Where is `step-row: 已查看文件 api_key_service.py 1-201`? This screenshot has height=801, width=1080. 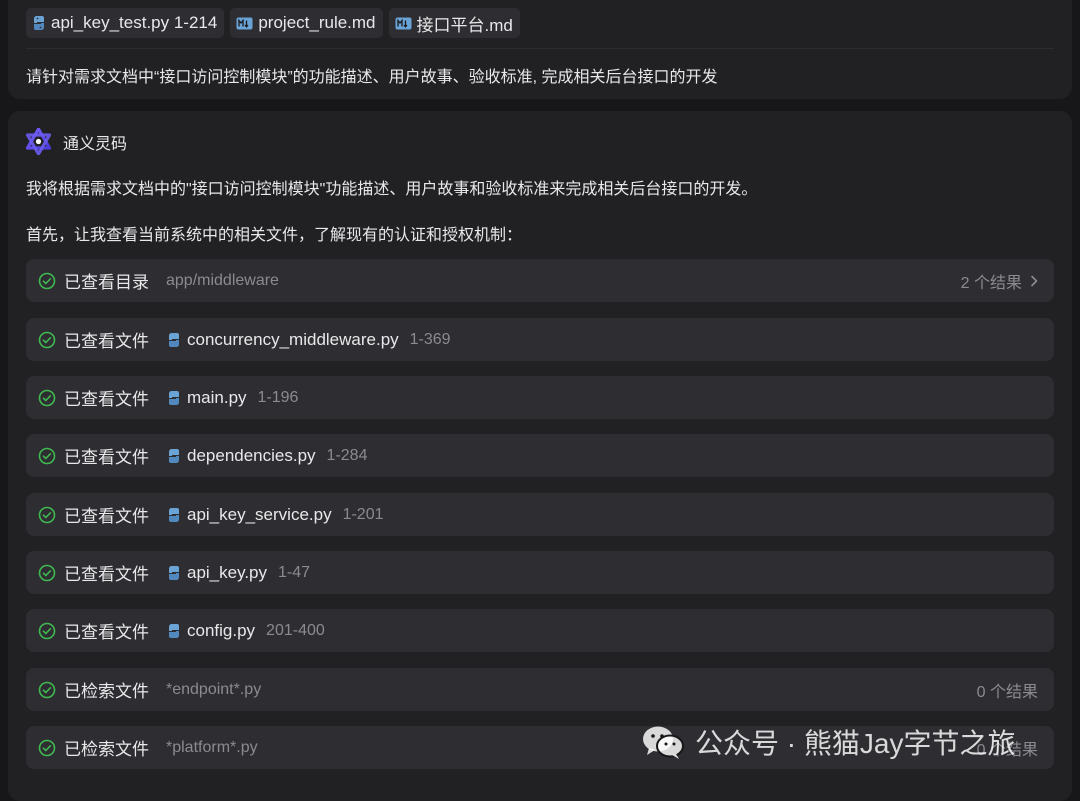 step-row: 已查看文件 api_key_service.py 1-201 is located at coordinates (540, 514).